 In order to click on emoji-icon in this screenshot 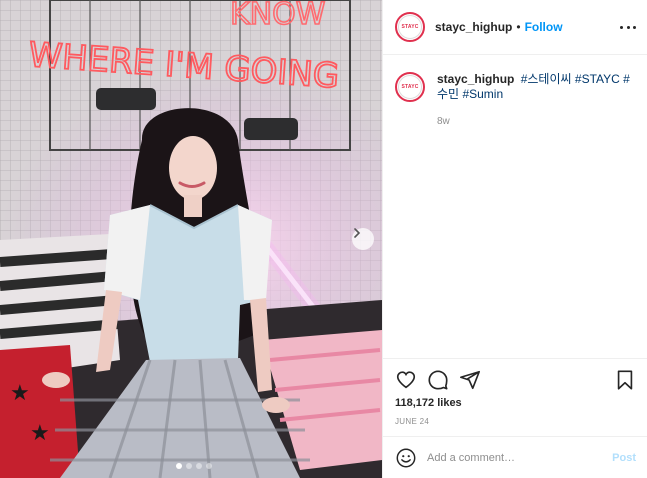, I will do `click(406, 458)`.